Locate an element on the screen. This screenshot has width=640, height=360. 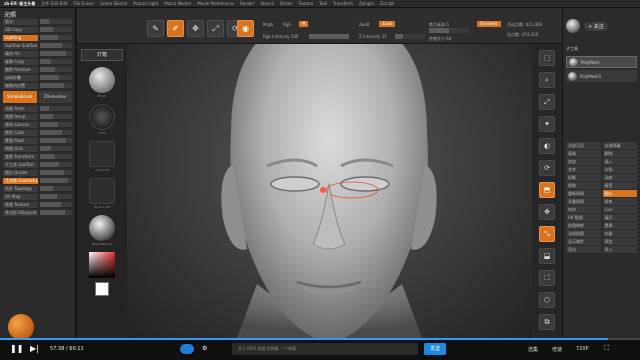
left-palette-row: 复制 Copy is located at coordinates (37, 61).